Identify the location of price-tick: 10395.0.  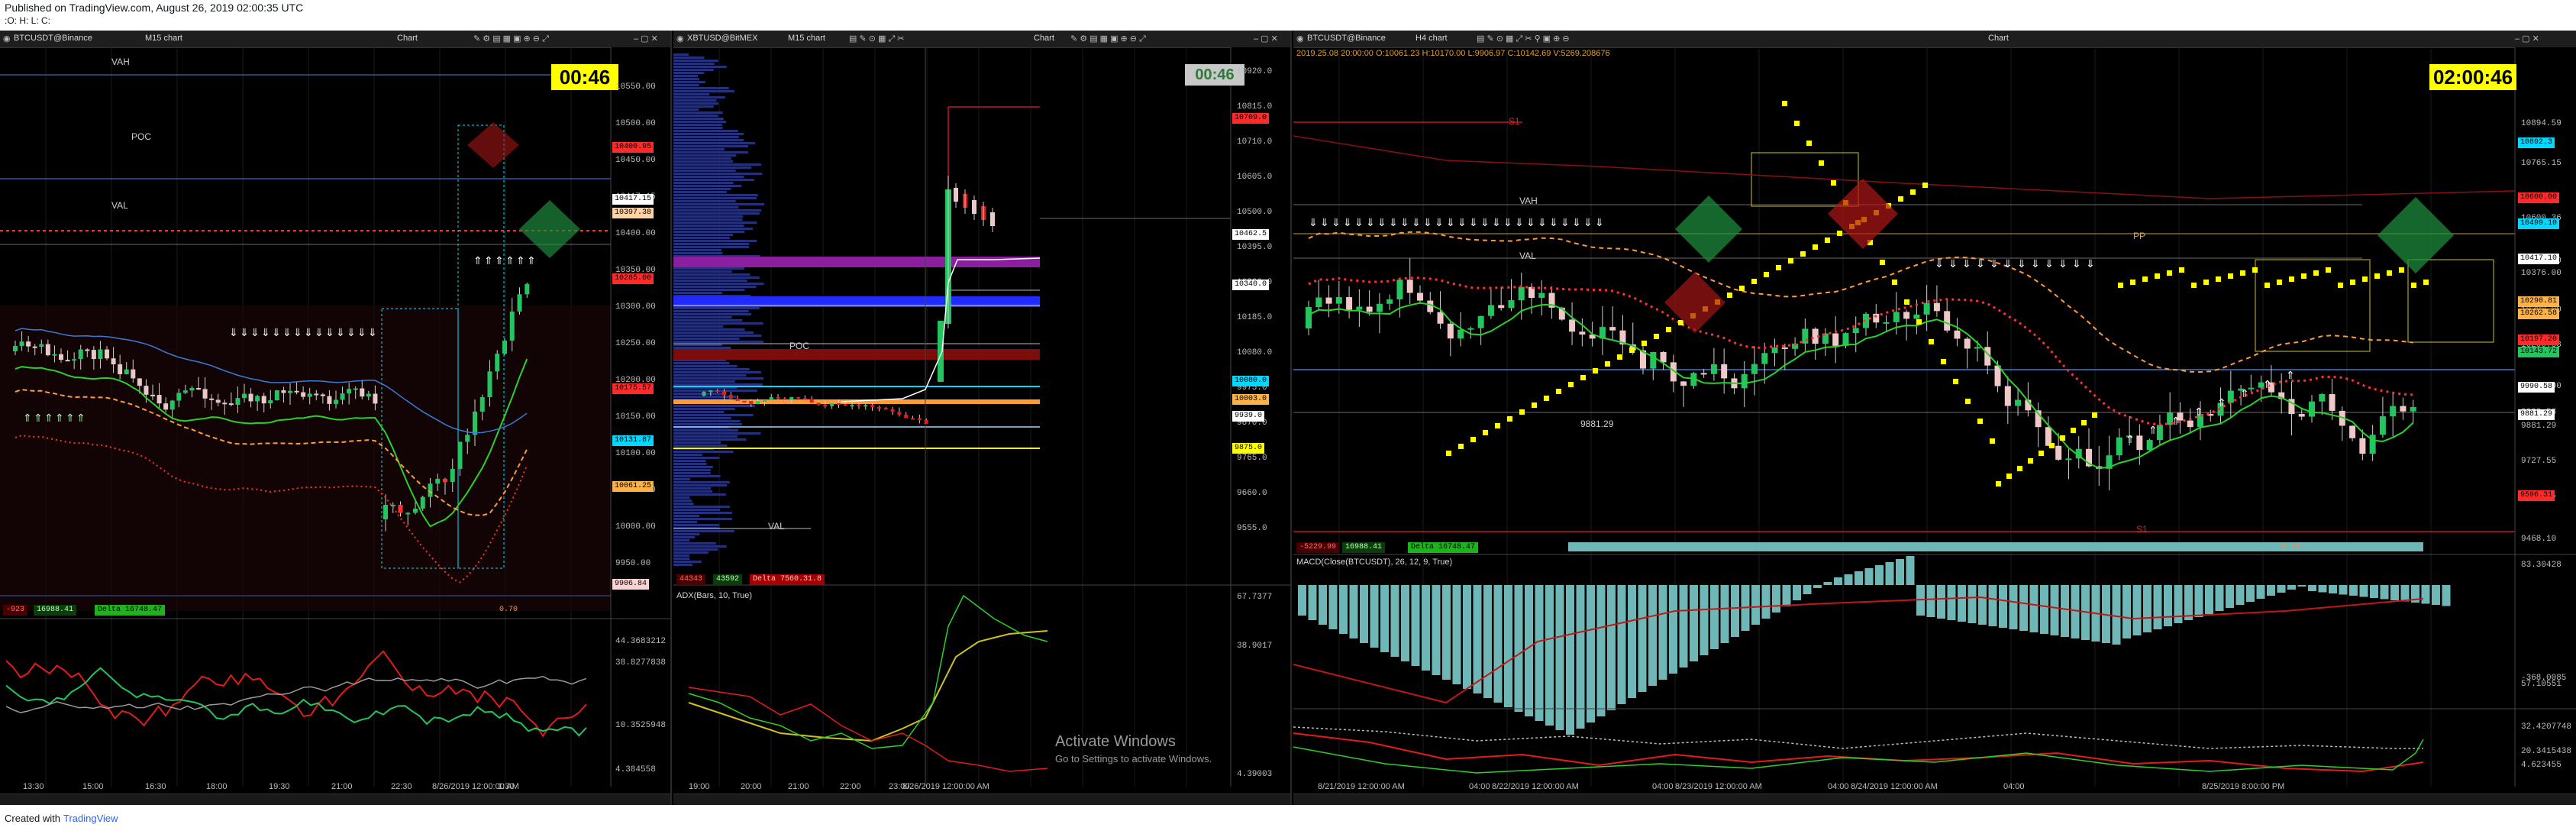
(1255, 247).